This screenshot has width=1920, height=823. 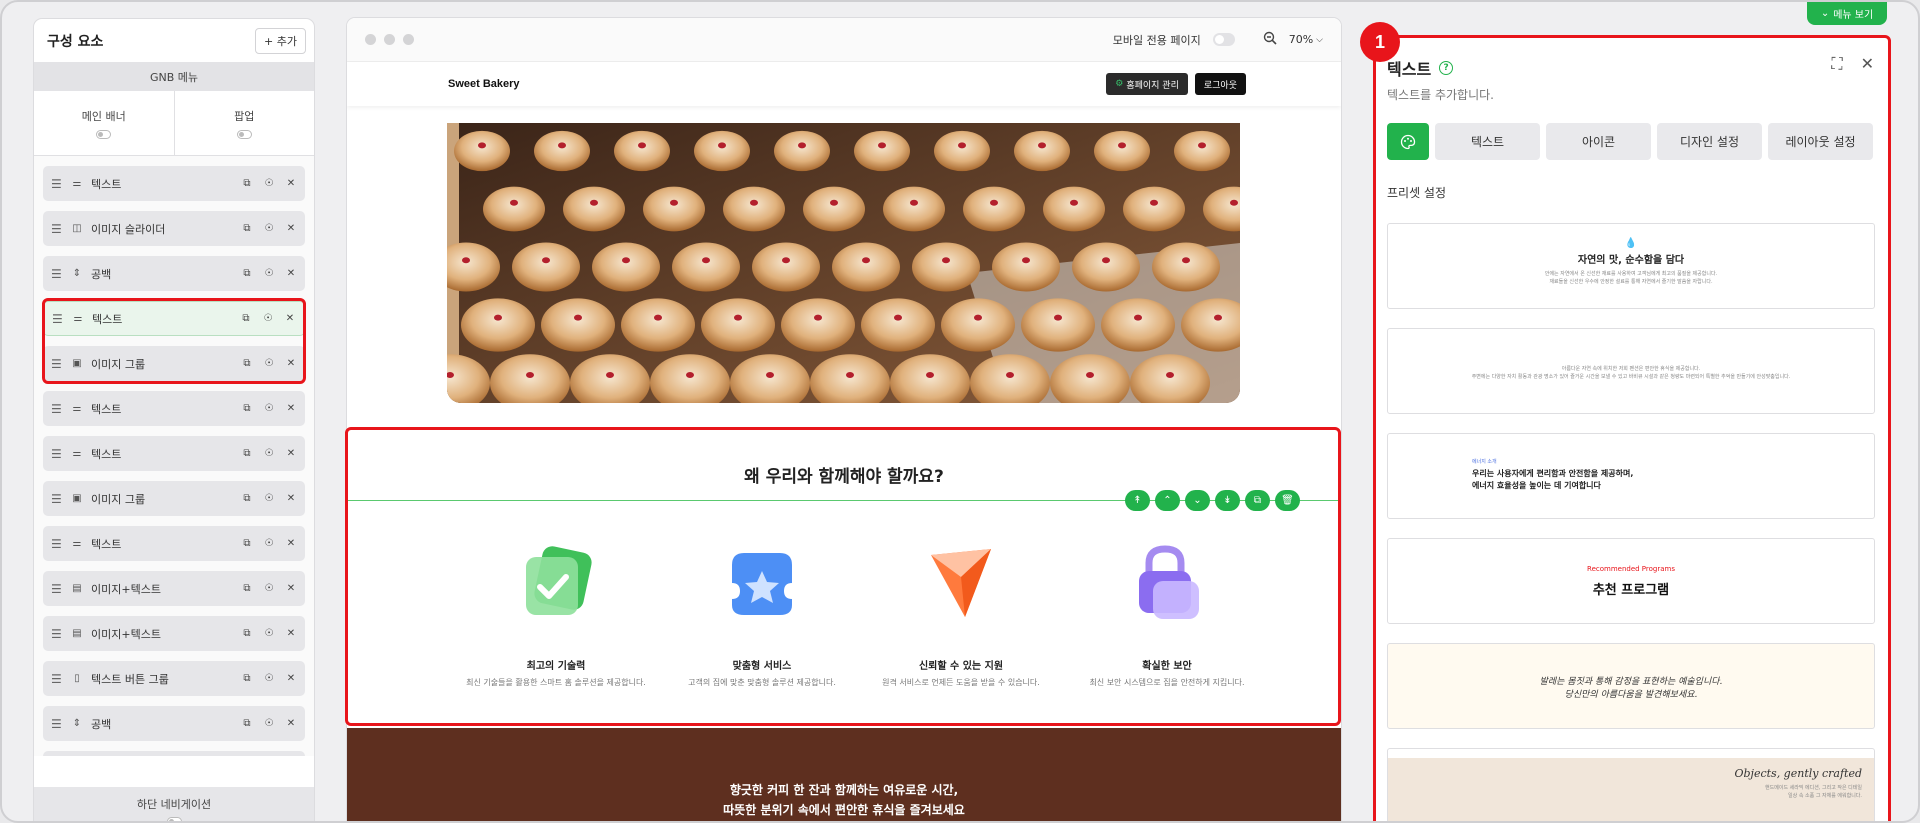 What do you see at coordinates (1137, 500) in the screenshot?
I see `move-top-icon: ↟` at bounding box center [1137, 500].